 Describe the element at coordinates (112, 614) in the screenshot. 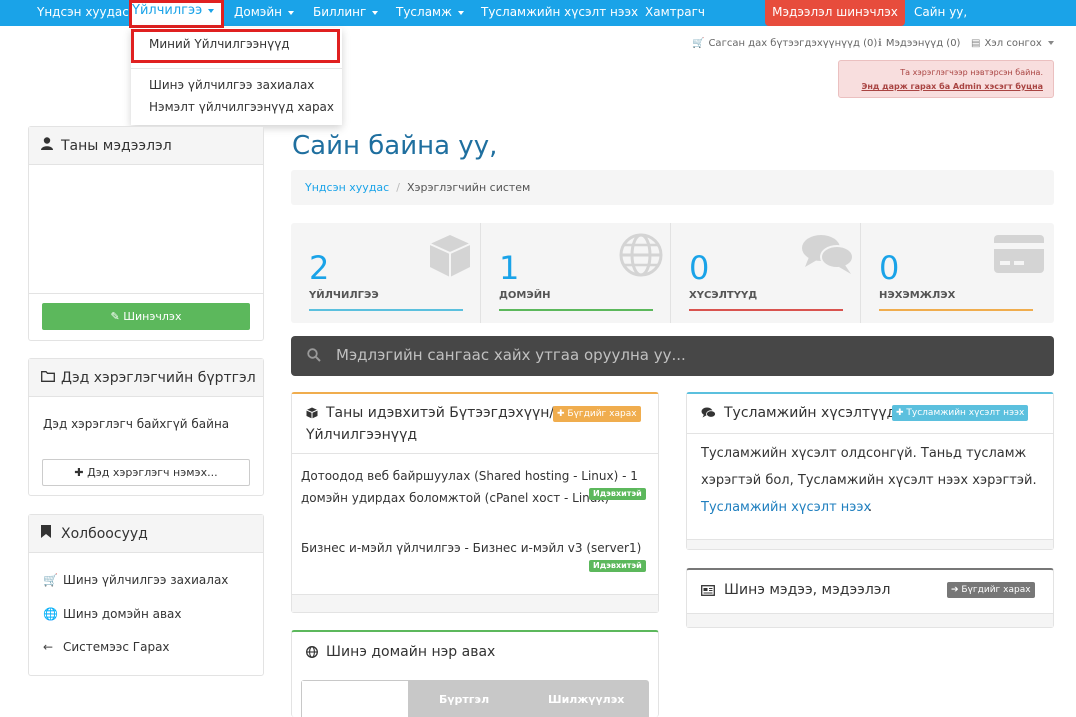

I see `sidebar-link-new-domain: 🌐 Шинэ домэйн авах` at that location.